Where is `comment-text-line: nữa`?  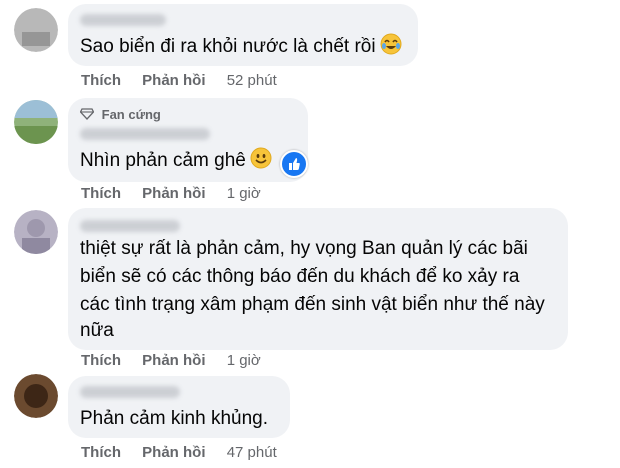 comment-text-line: nữa is located at coordinates (97, 330).